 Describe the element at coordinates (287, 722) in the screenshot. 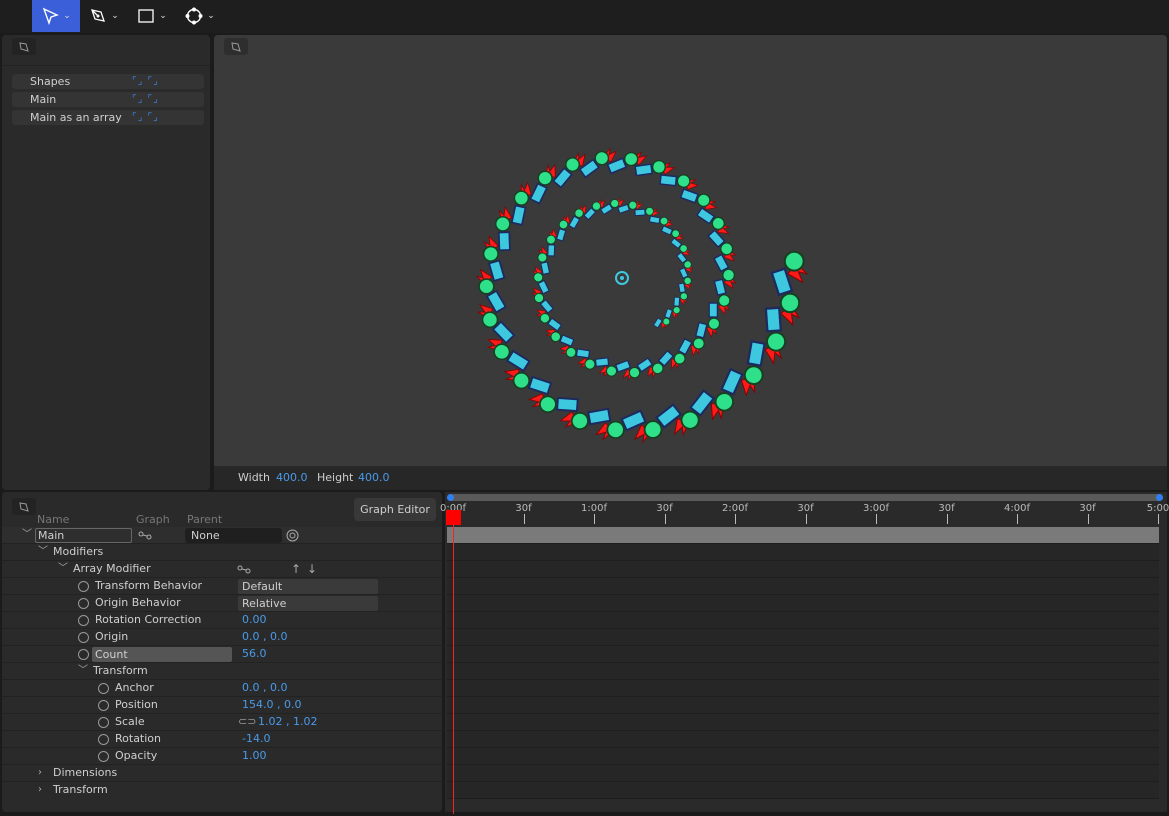

I see `property-value: 1.02 , 1.02` at that location.